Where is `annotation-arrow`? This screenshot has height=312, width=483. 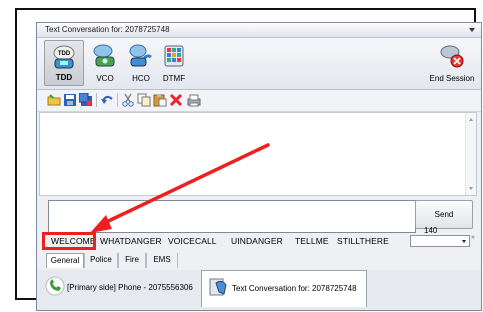
annotation-arrow is located at coordinates (180, 188).